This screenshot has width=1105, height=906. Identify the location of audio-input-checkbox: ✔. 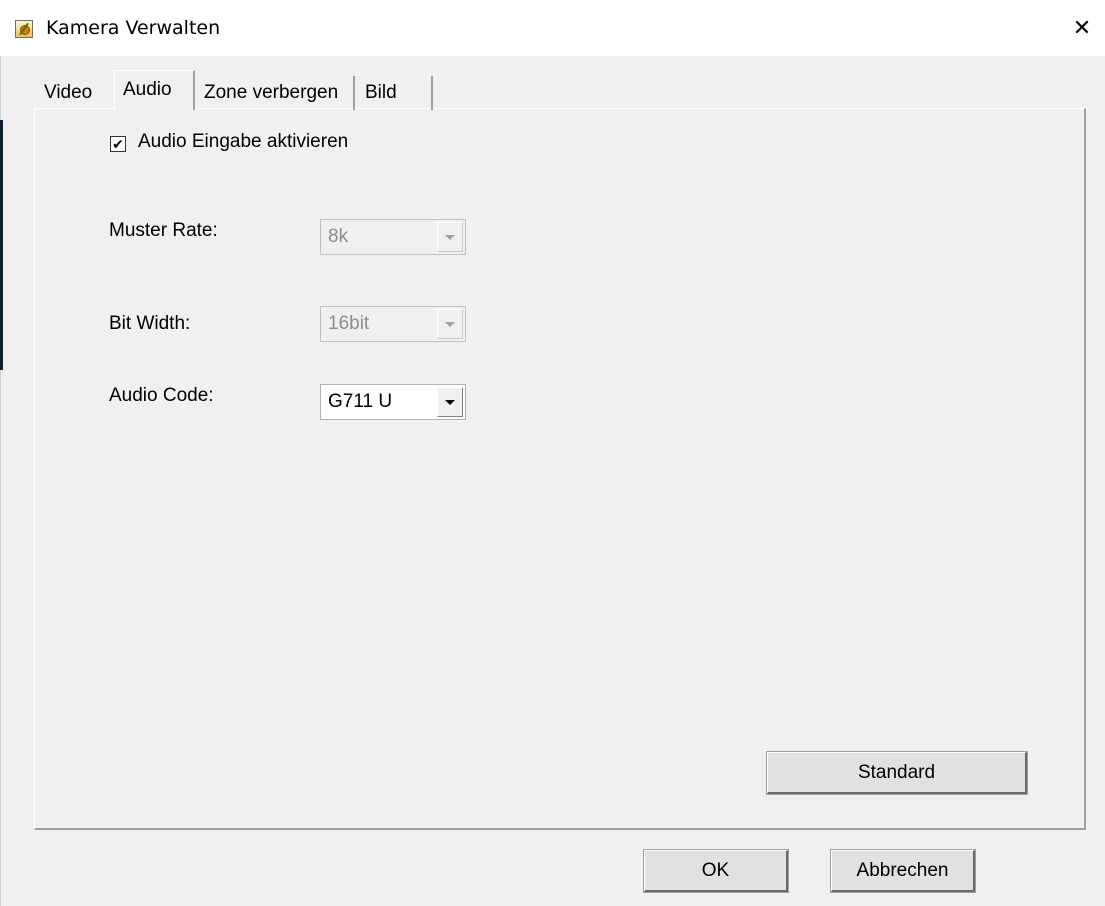
(118, 144).